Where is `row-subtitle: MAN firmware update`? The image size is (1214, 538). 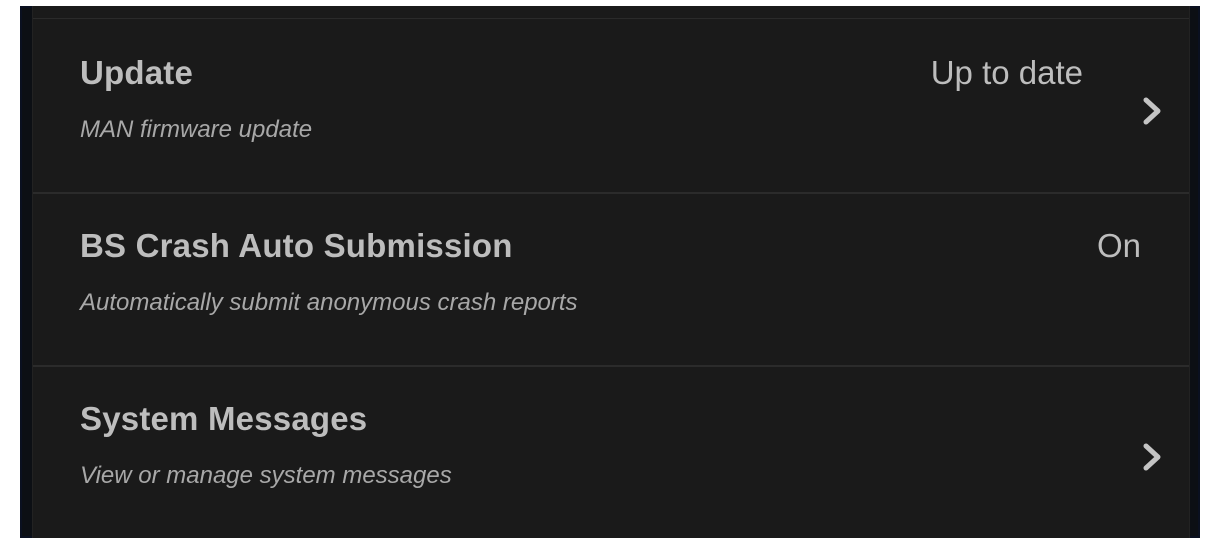 row-subtitle: MAN firmware update is located at coordinates (196, 129).